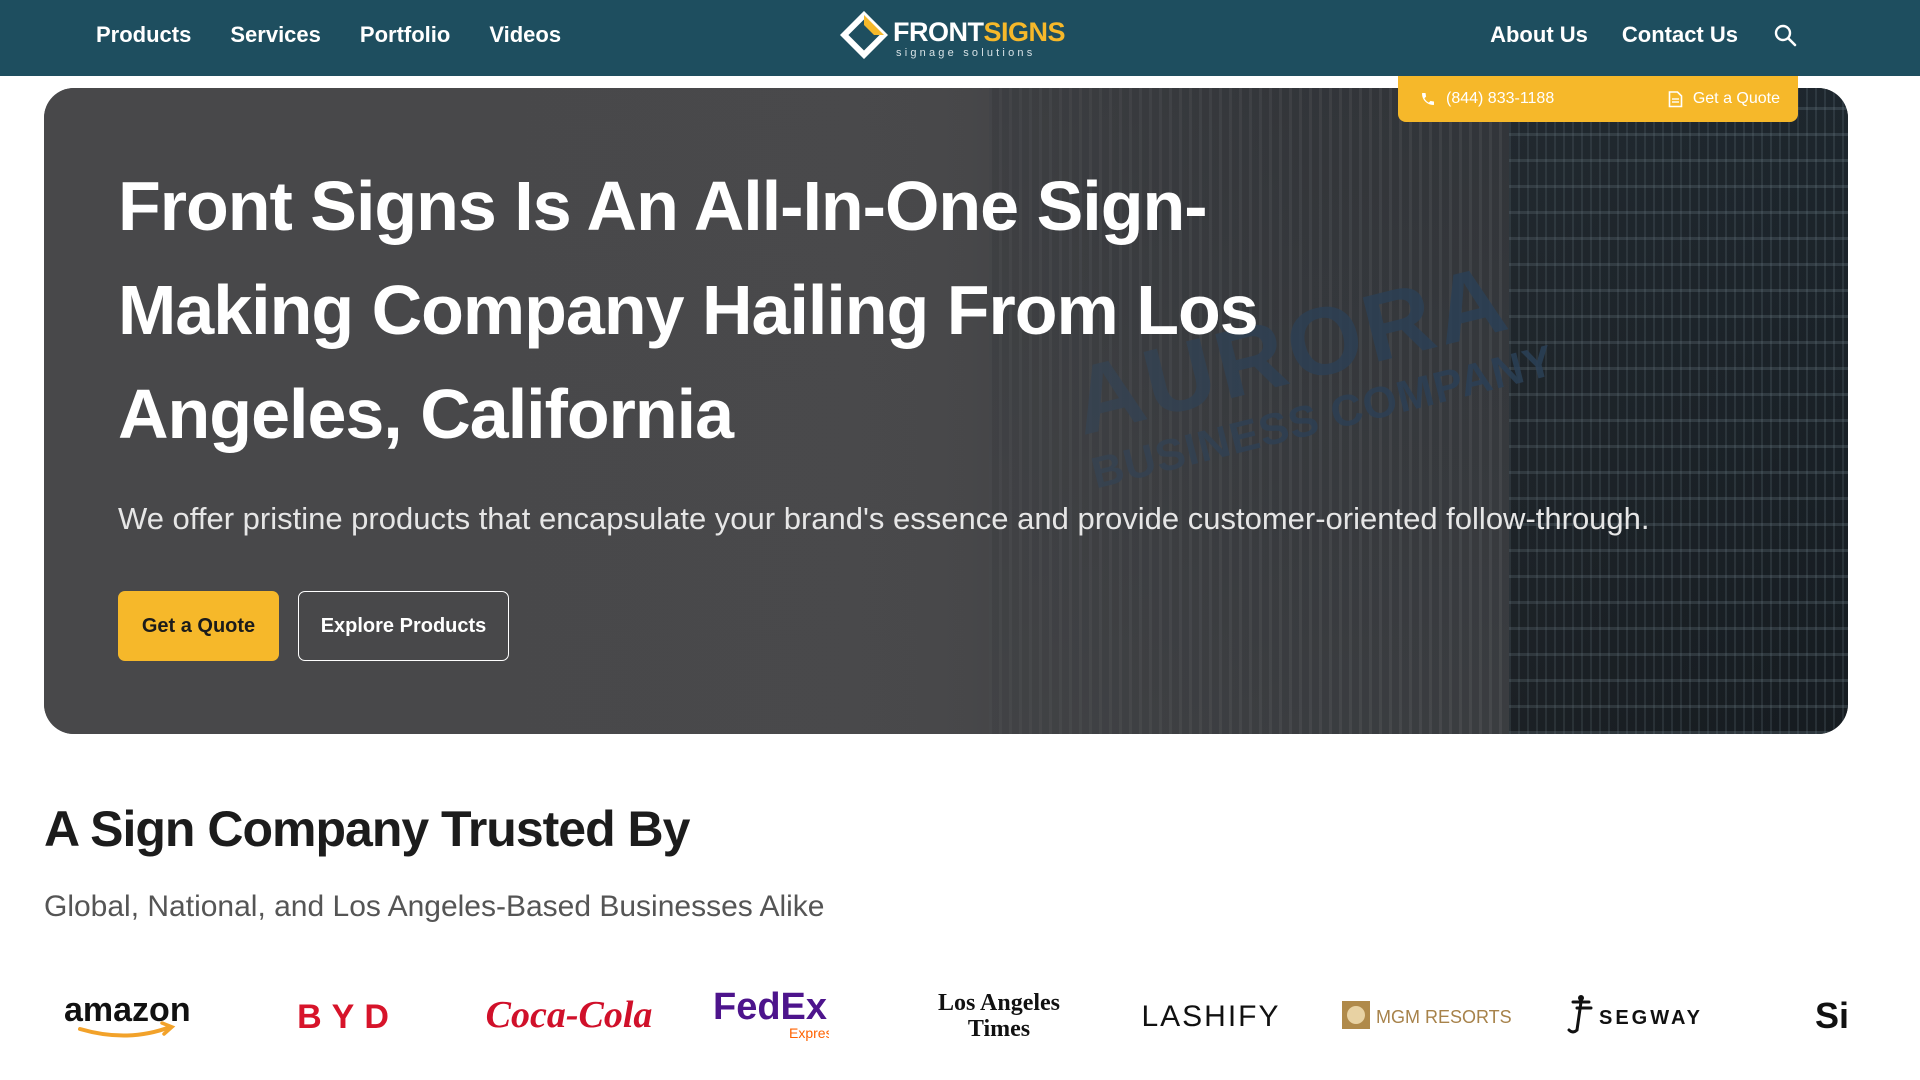 Image resolution: width=1920 pixels, height=1080 pixels. I want to click on los-angeles-times-logo: Los Angeles Times, so click(999, 1015).